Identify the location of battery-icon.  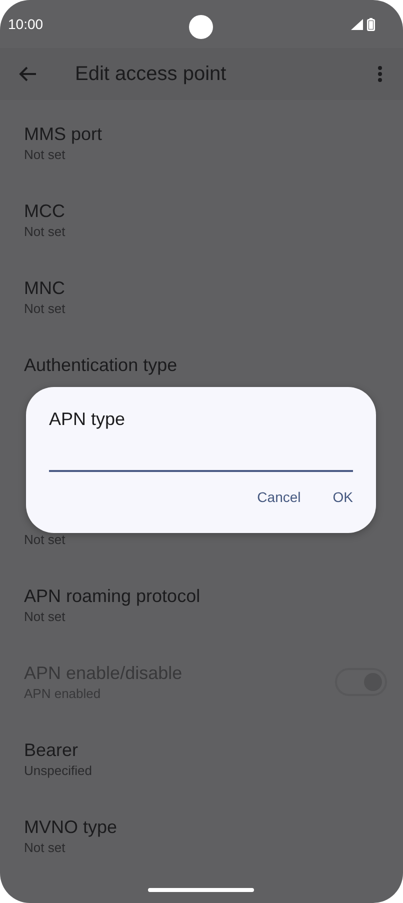
(371, 24).